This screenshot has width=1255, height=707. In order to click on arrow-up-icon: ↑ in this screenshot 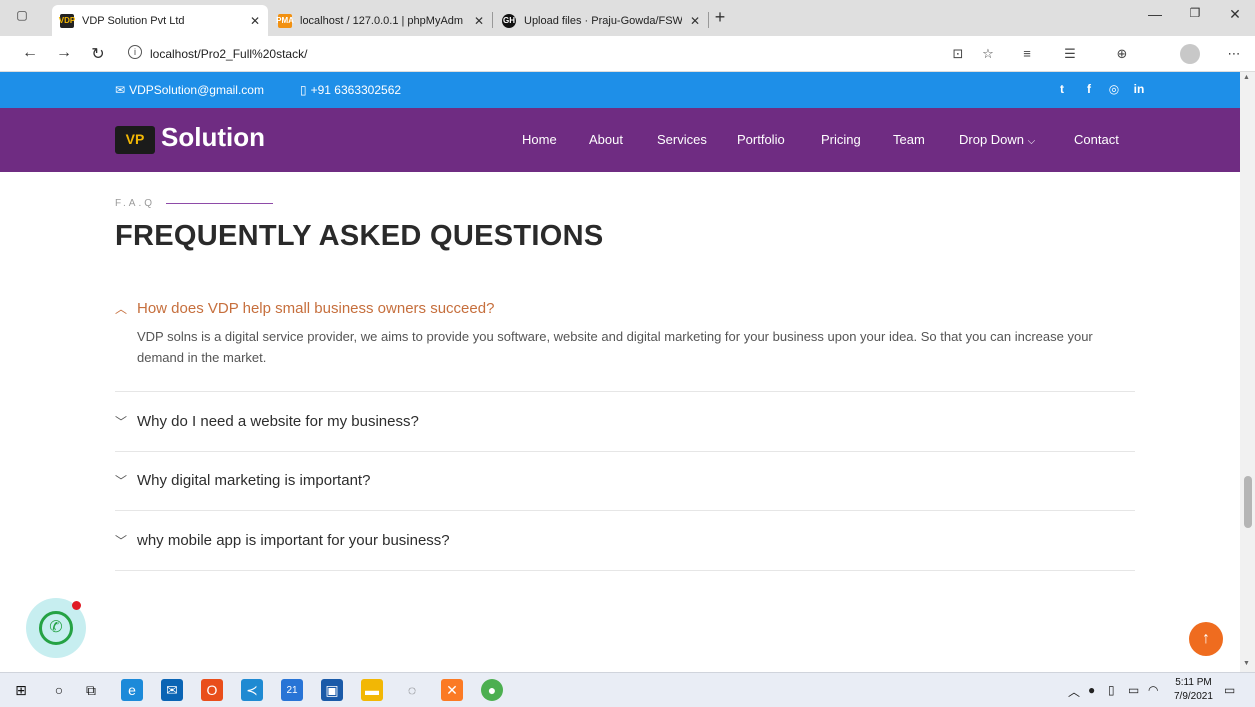, I will do `click(1206, 638)`.